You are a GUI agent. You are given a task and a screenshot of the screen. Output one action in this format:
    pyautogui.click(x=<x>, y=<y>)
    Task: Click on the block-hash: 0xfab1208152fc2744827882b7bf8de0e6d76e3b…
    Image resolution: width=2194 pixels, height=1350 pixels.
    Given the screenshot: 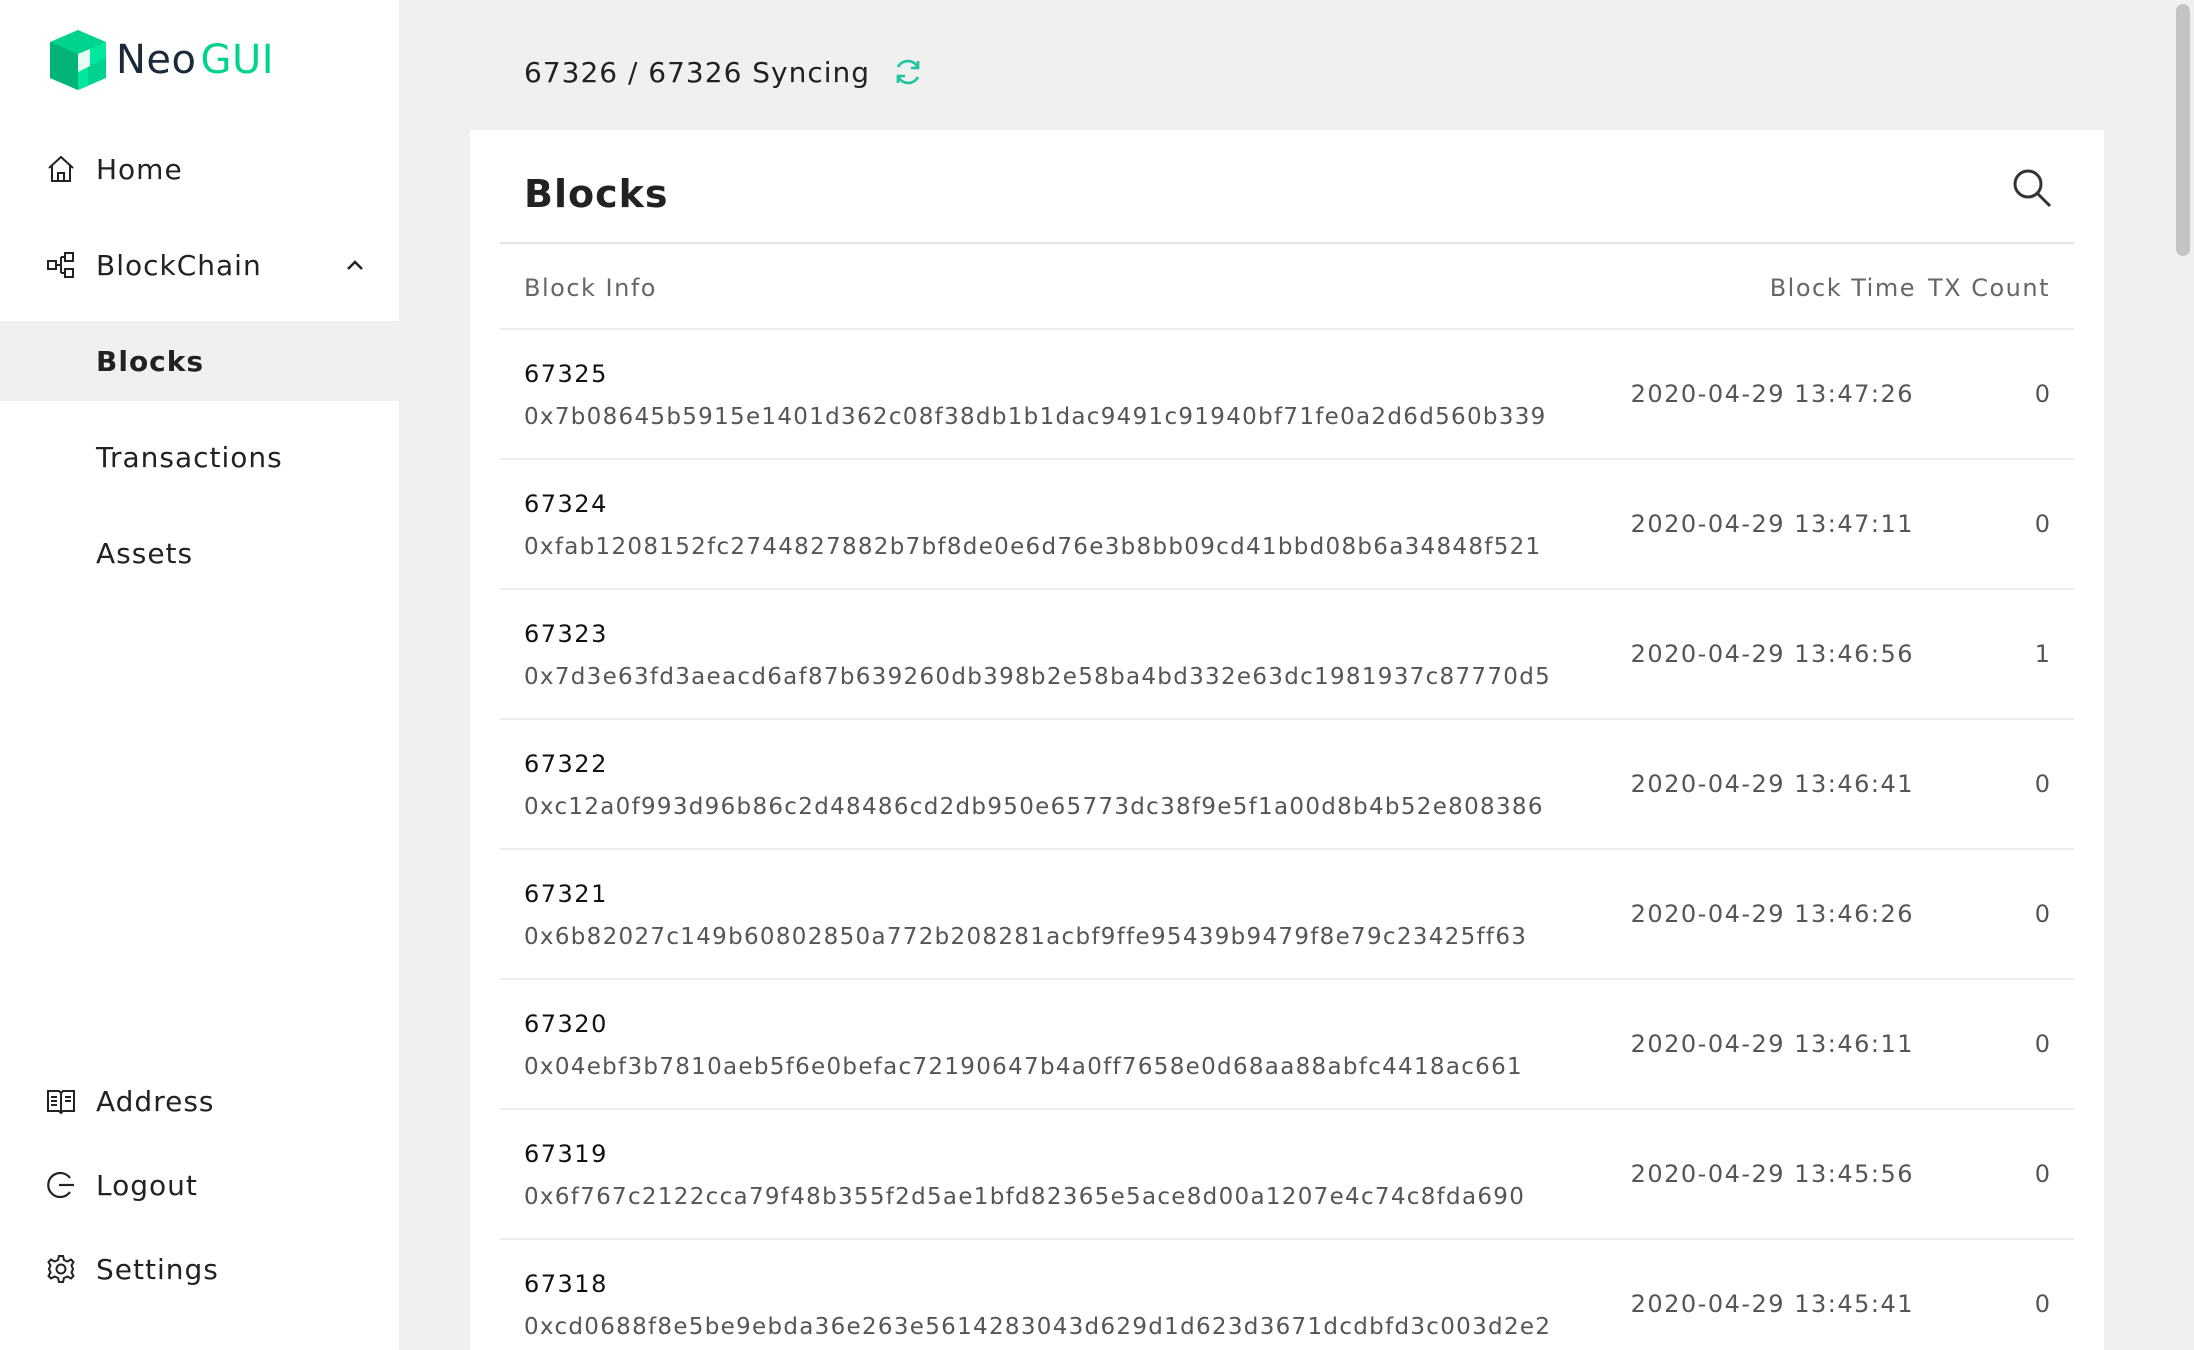 What is the action you would take?
    pyautogui.click(x=1033, y=547)
    